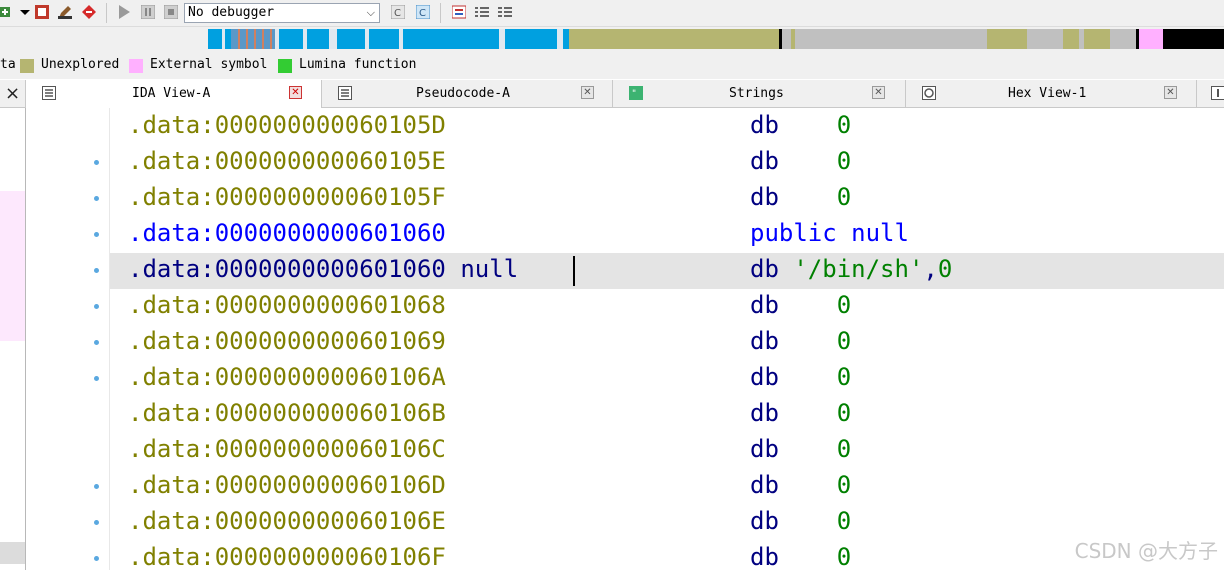 Image resolution: width=1224 pixels, height=577 pixels. I want to click on tab-strings: " Strings ✕, so click(759, 93).